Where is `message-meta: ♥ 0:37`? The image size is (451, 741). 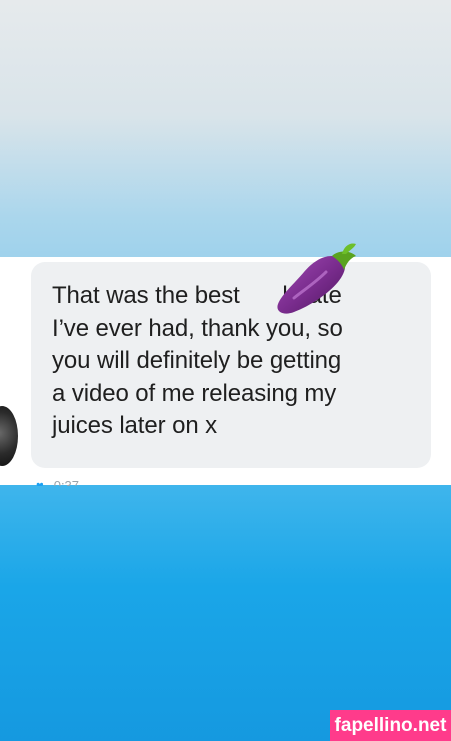
message-meta: ♥ 0:37 is located at coordinates (57, 482).